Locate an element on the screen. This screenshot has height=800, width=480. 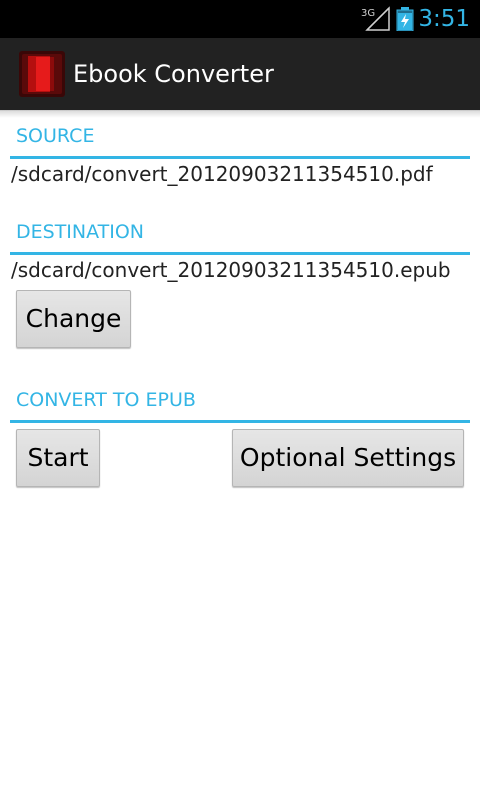
action-bar: Ebook Converter is located at coordinates (240, 74).